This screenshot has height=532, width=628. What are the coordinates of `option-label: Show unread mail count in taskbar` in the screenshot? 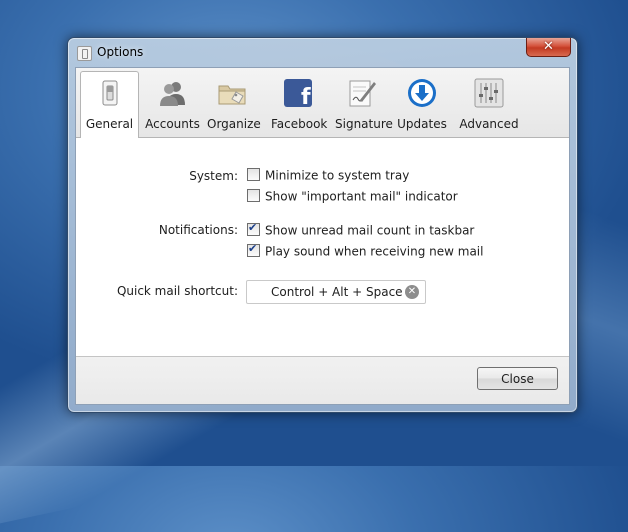 It's located at (370, 230).